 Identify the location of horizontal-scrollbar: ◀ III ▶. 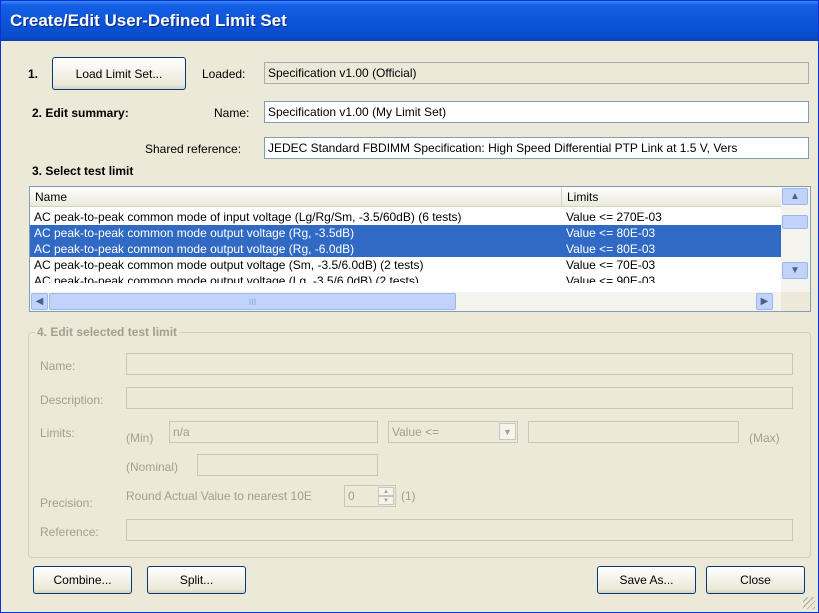
(405, 301).